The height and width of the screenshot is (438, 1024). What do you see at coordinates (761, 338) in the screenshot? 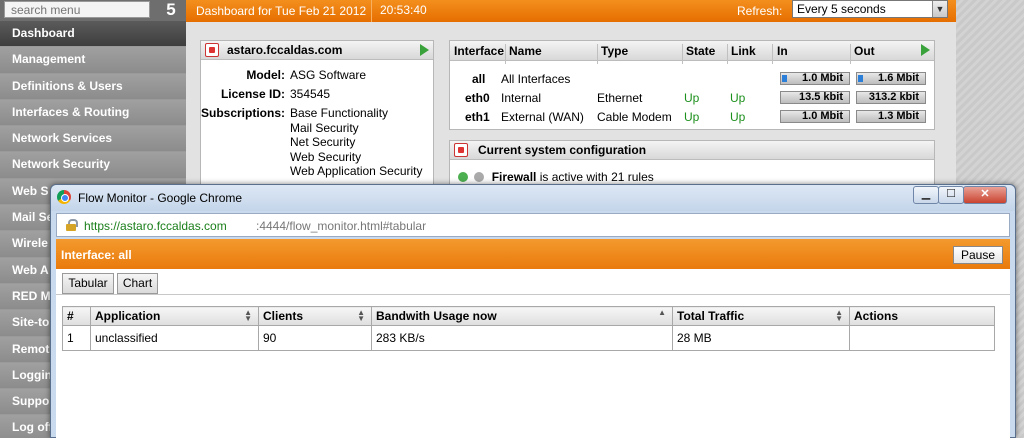
I see `cell-total-traffic: 28 MB` at bounding box center [761, 338].